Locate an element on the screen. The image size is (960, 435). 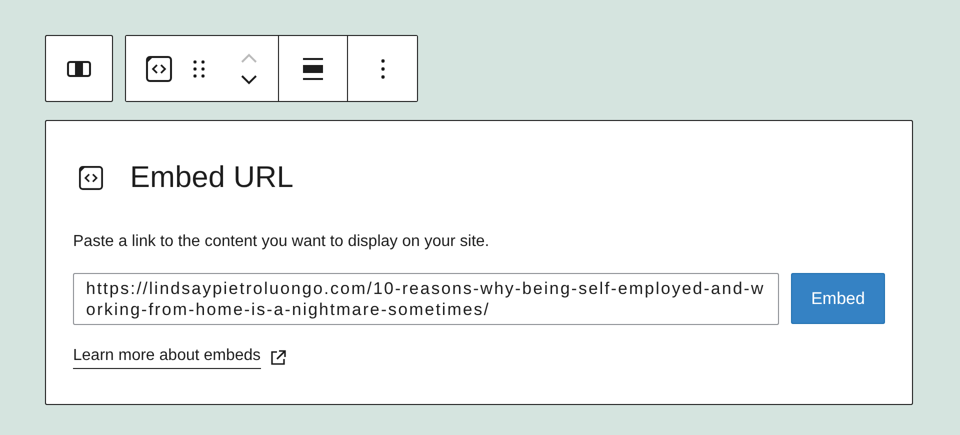
block-switcher-button is located at coordinates (79, 68).